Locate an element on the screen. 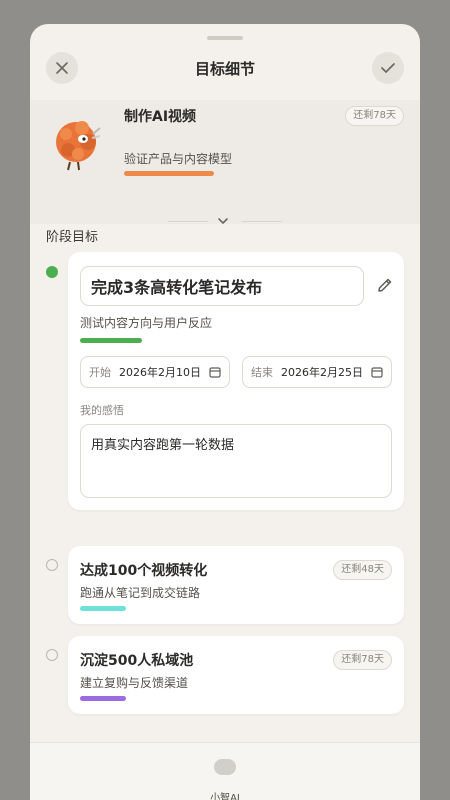 Image resolution: width=450 pixels, height=800 pixels. end-date-field: 结束 2026年2月25日 is located at coordinates (317, 372).